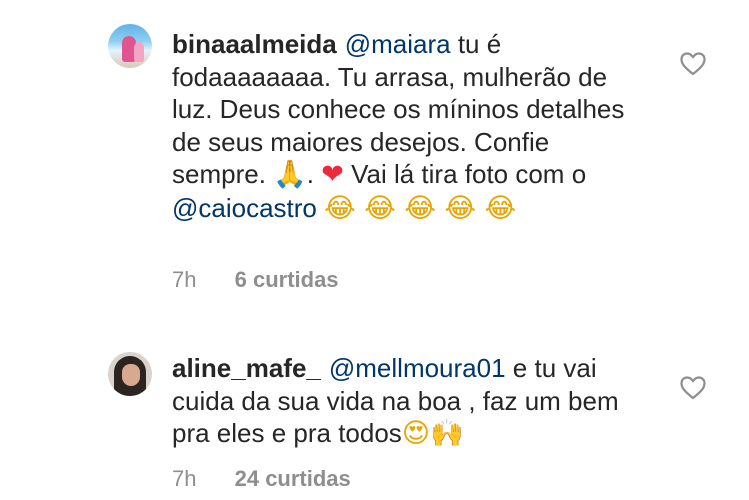 The image size is (749, 500). I want to click on tears-of-joy-emoji: 😂 😂 😂 😂 😂, so click(420, 208).